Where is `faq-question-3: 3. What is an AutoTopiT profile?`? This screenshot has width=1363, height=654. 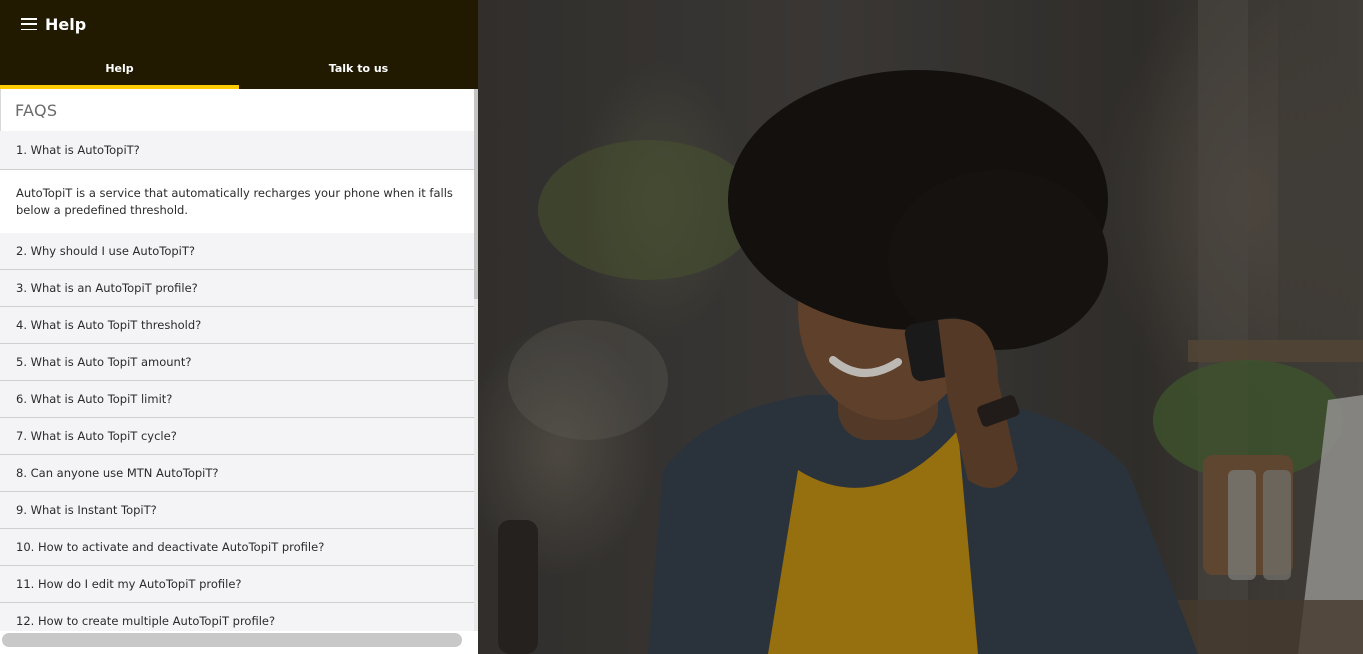
faq-question-3: 3. What is an AutoTopiT profile? is located at coordinates (237, 288).